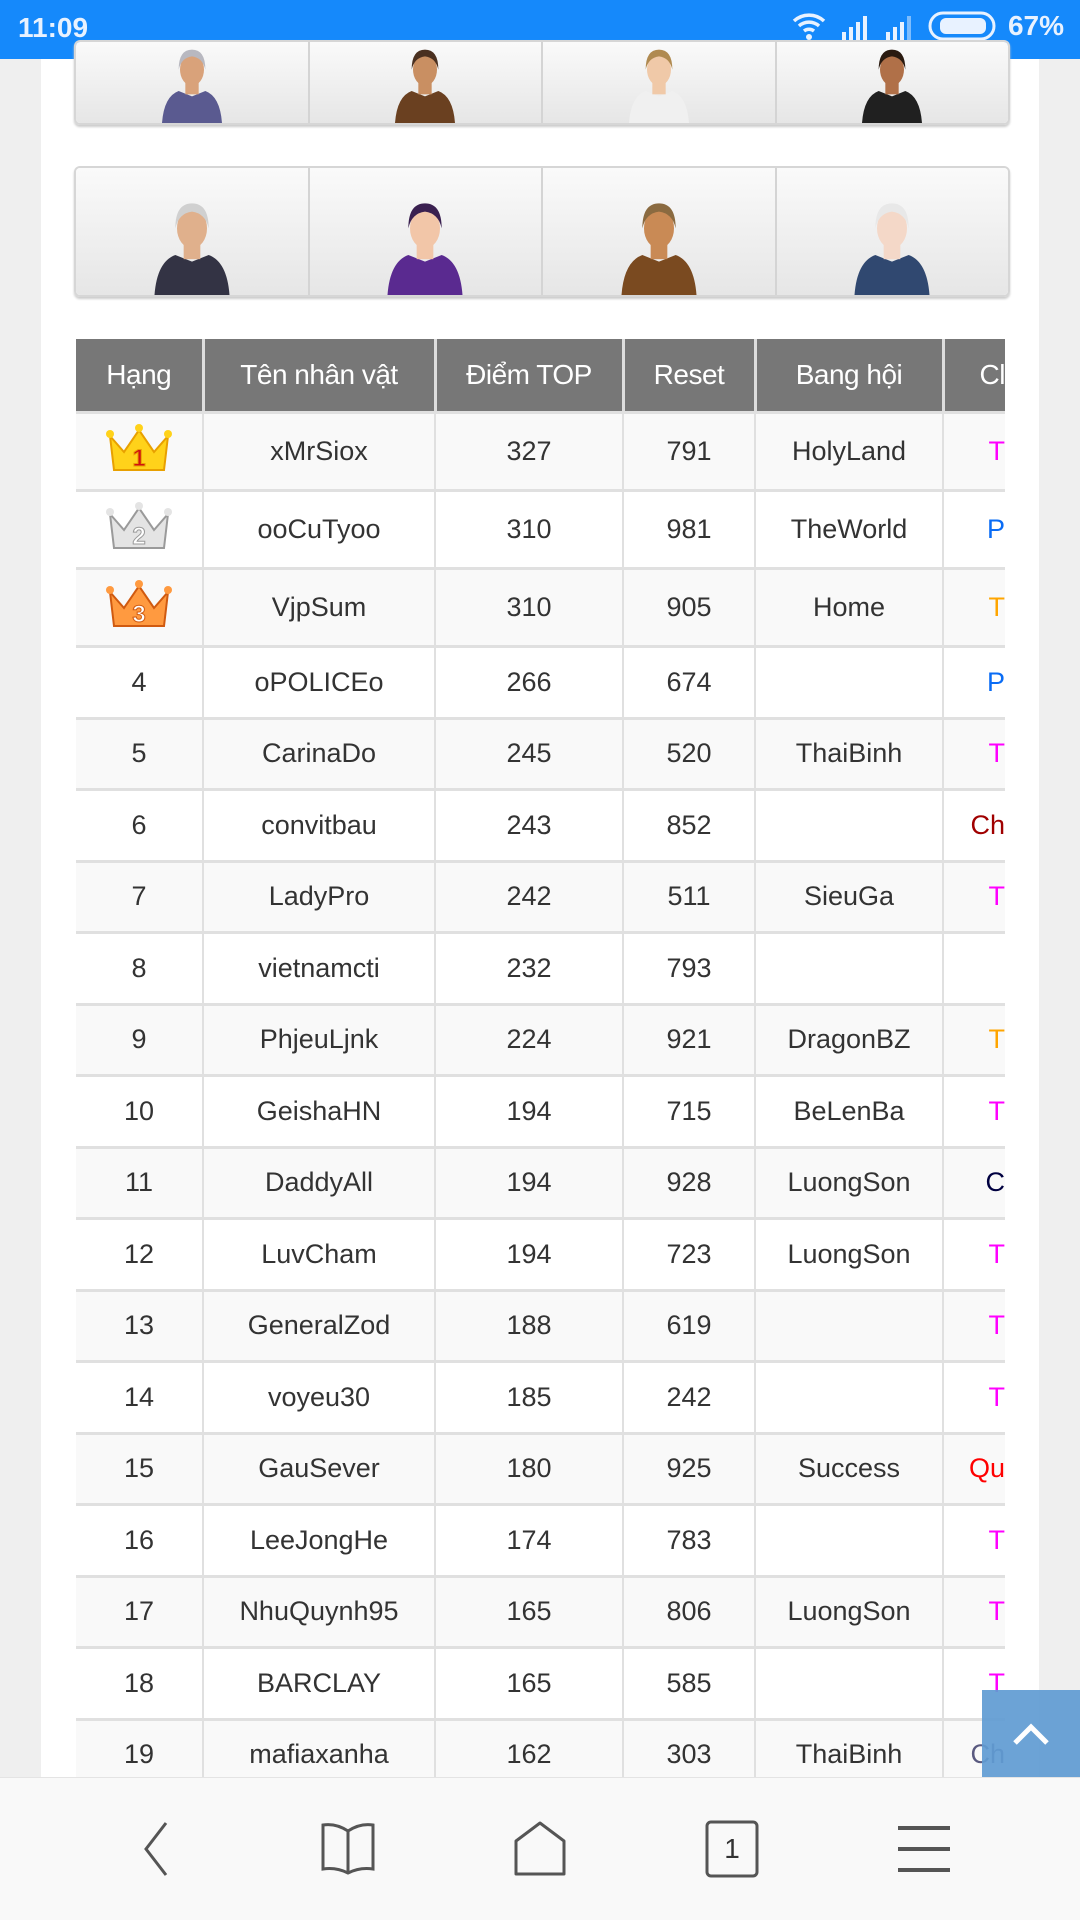  I want to click on table-row: 9 PhjeuLjnk 224 921 DragonBZ T, so click(540, 1040).